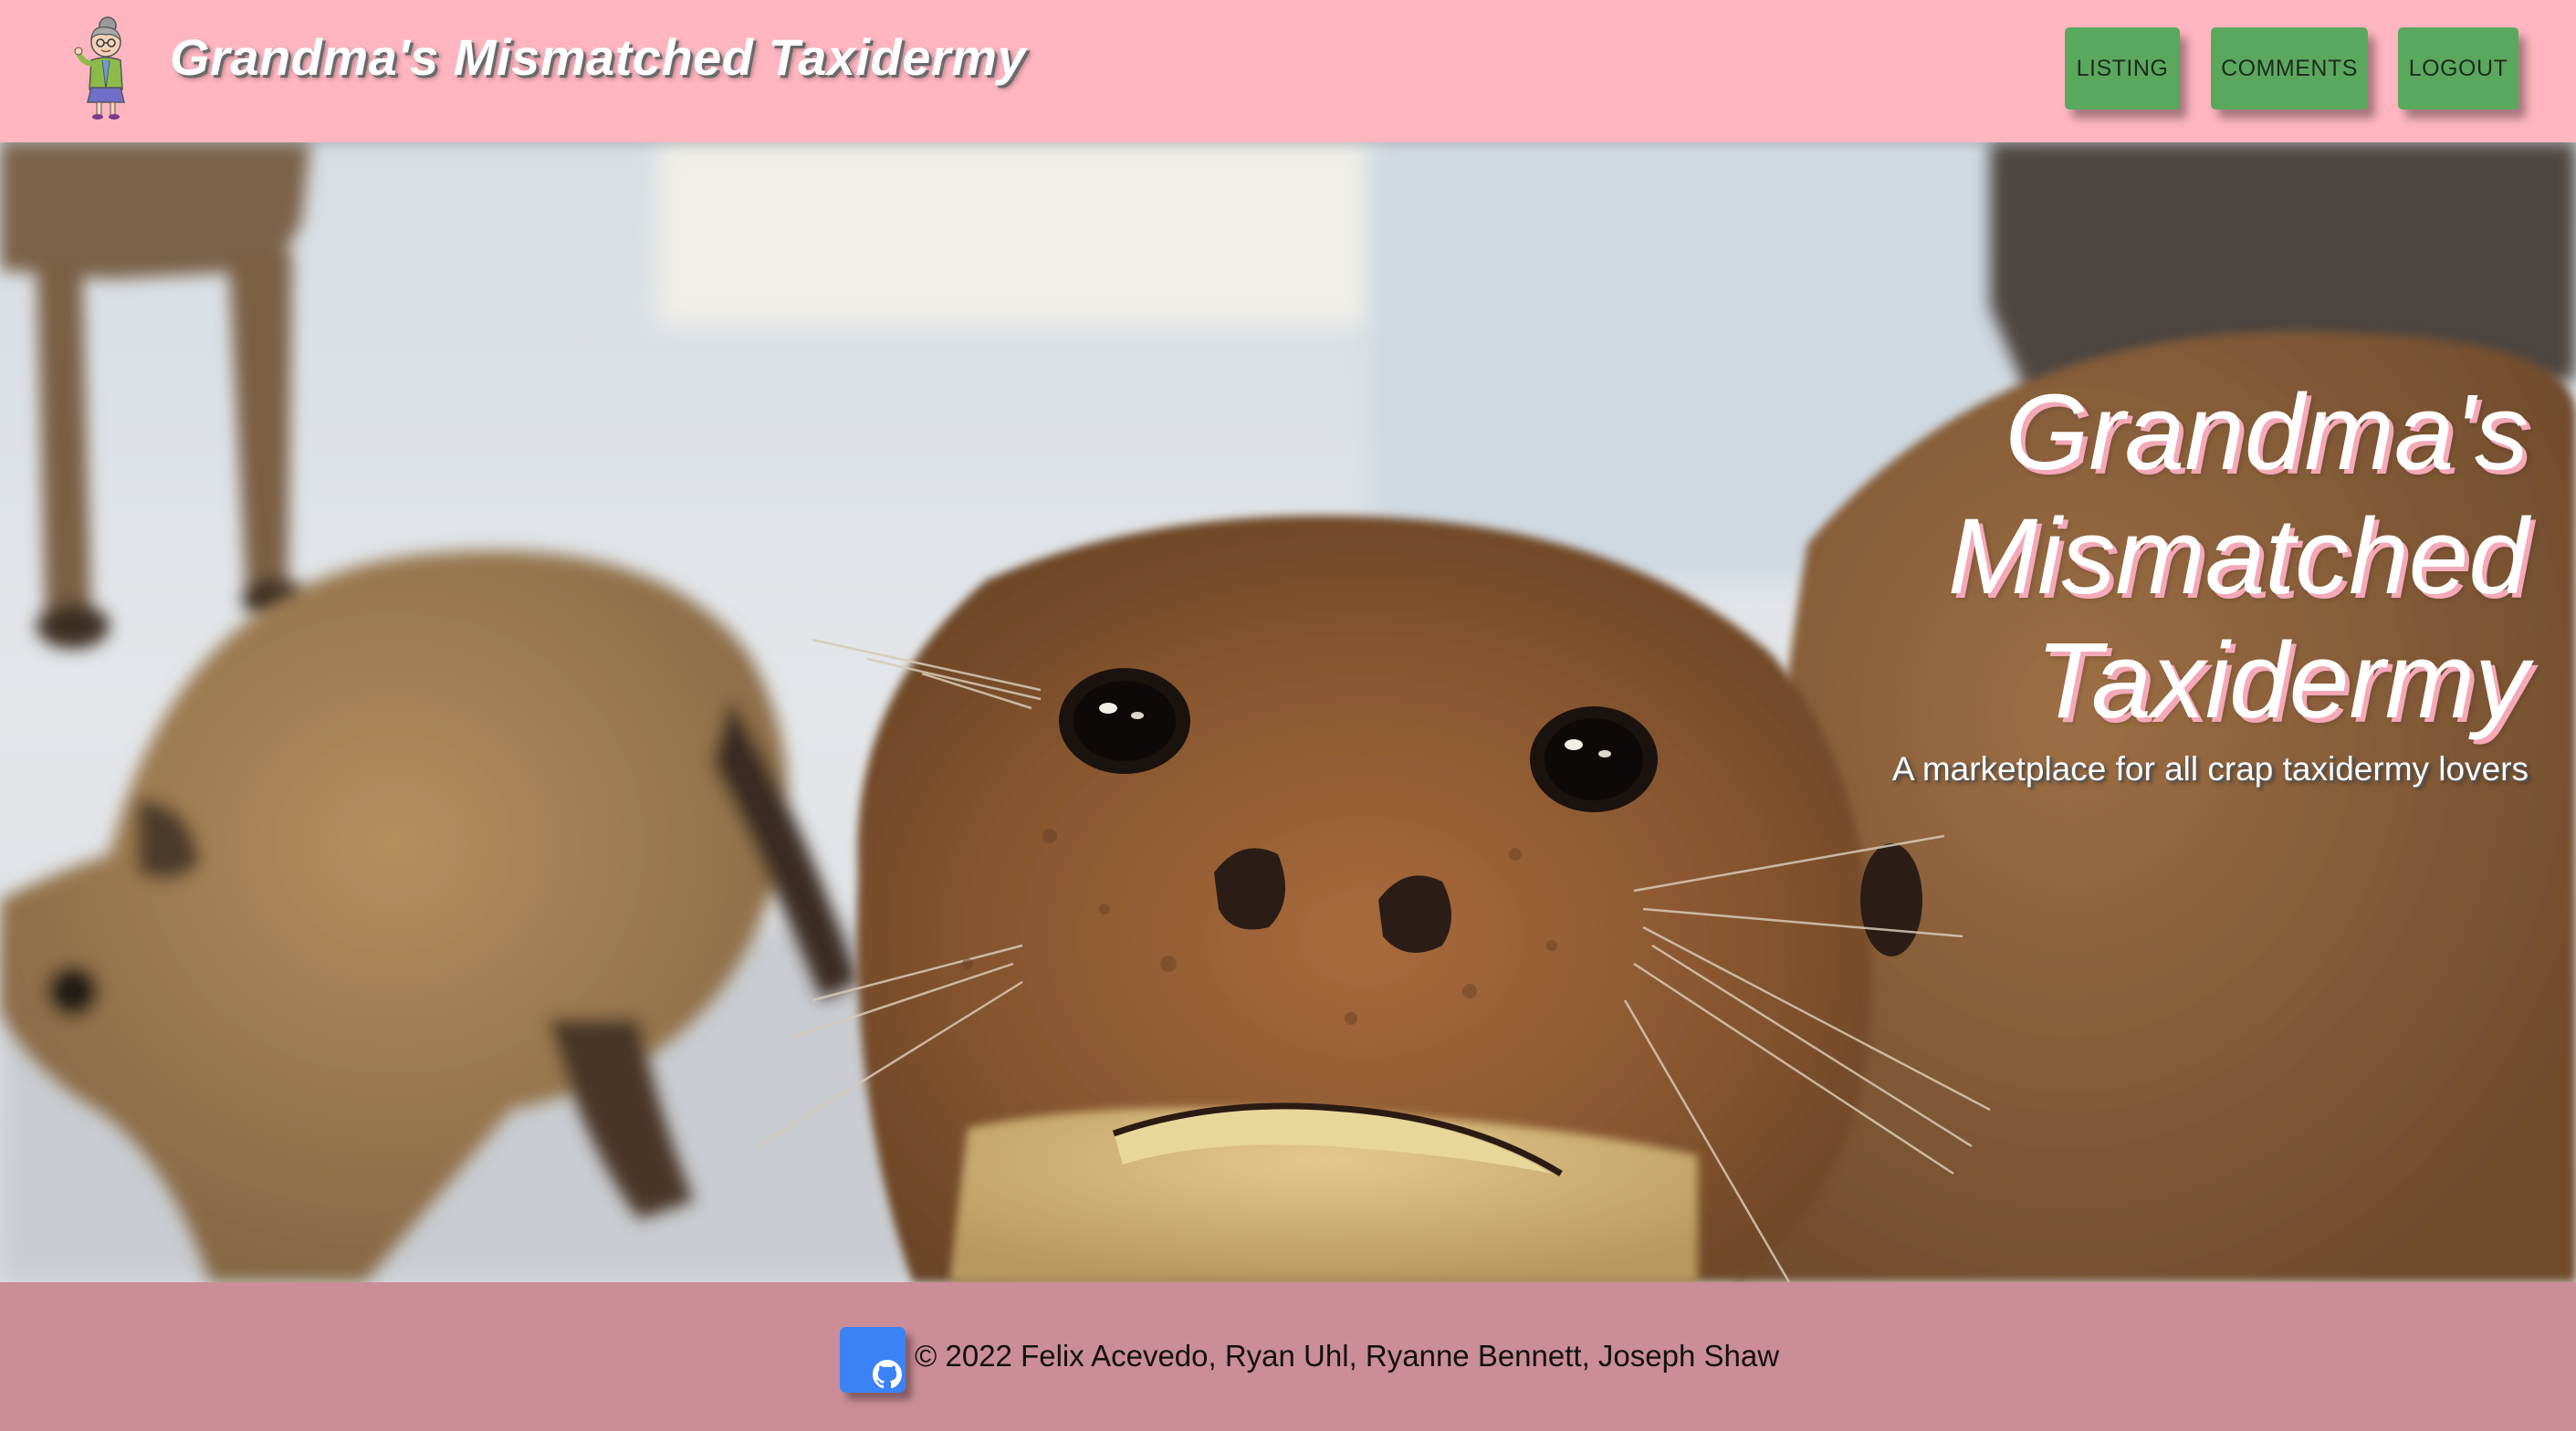  Describe the element at coordinates (2122, 68) in the screenshot. I see `listing-button: LISTING` at that location.